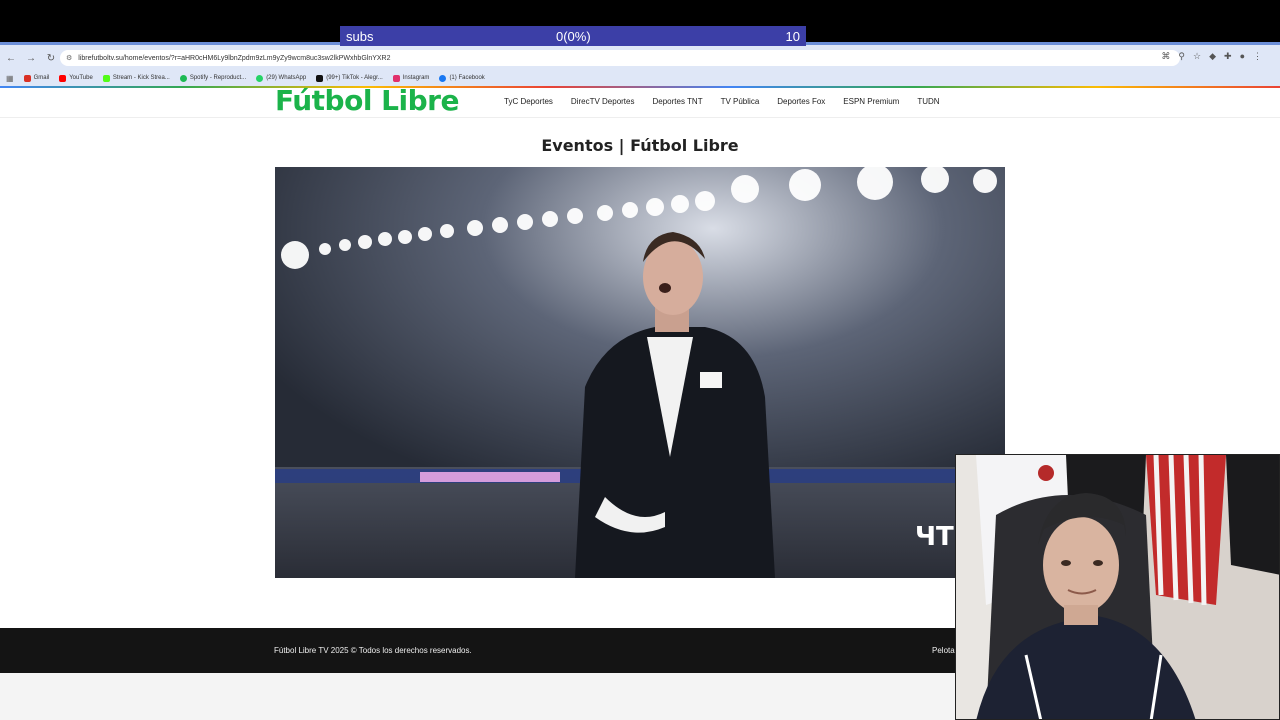 The image size is (1280, 720). Describe the element at coordinates (41, 78) in the screenshot. I see `bookmark-label: Gmail` at that location.